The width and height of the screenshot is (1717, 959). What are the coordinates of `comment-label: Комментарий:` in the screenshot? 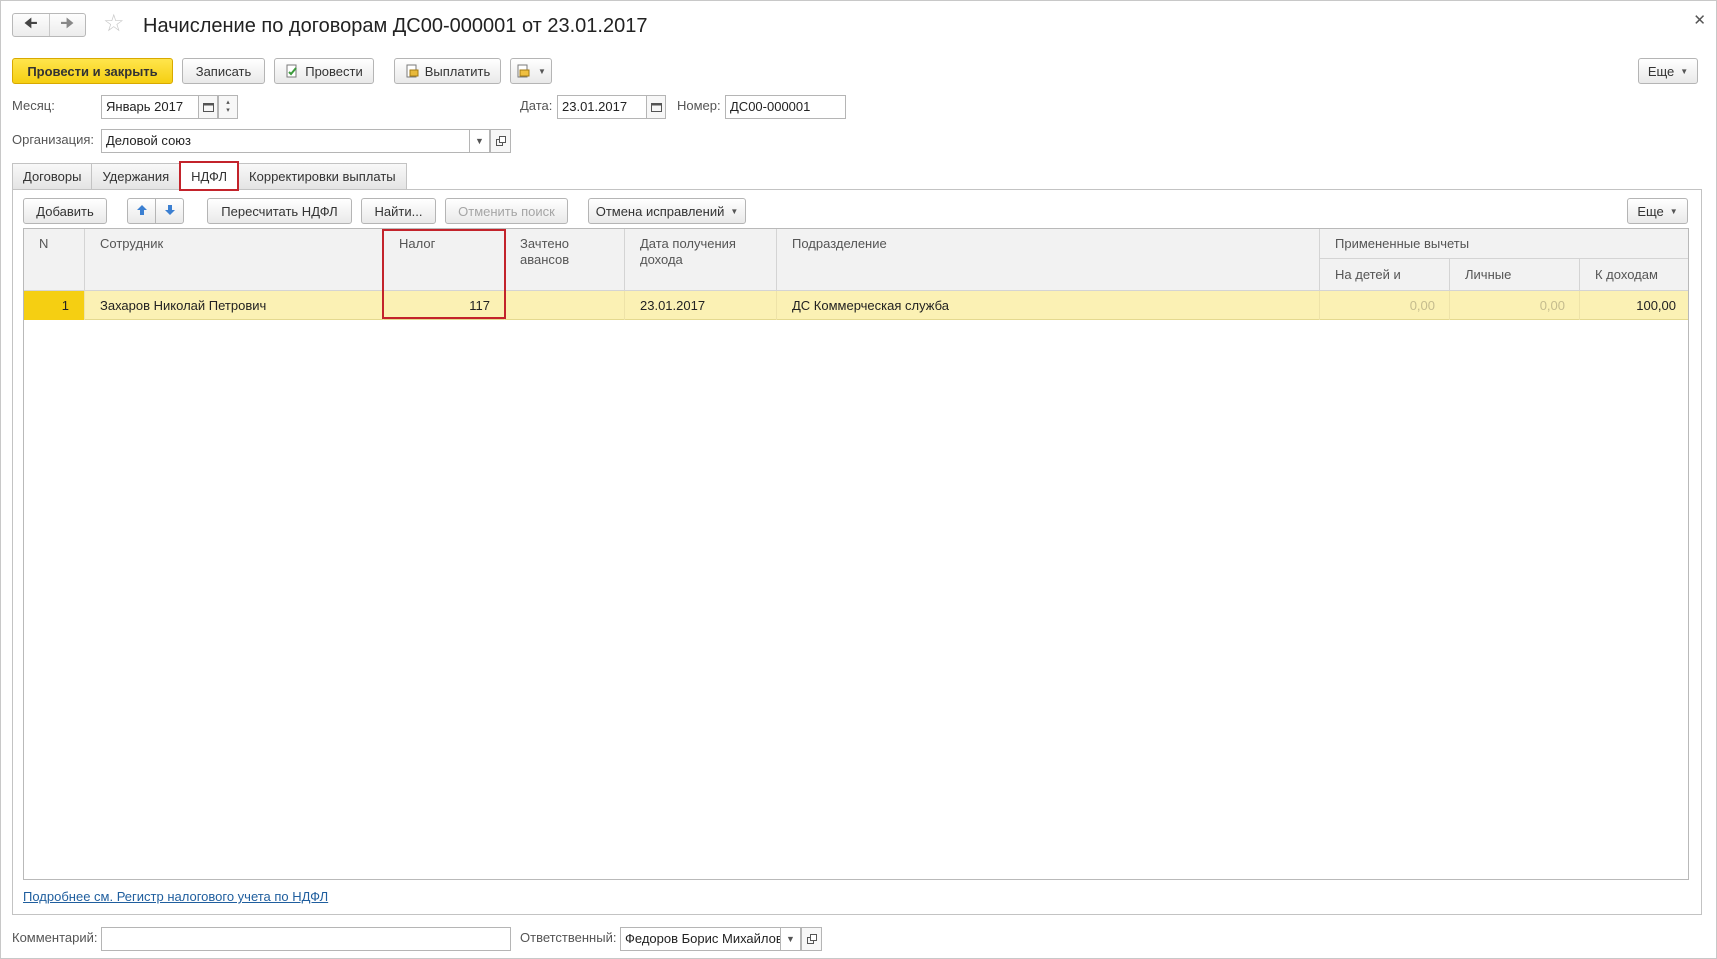 It's located at (55, 937).